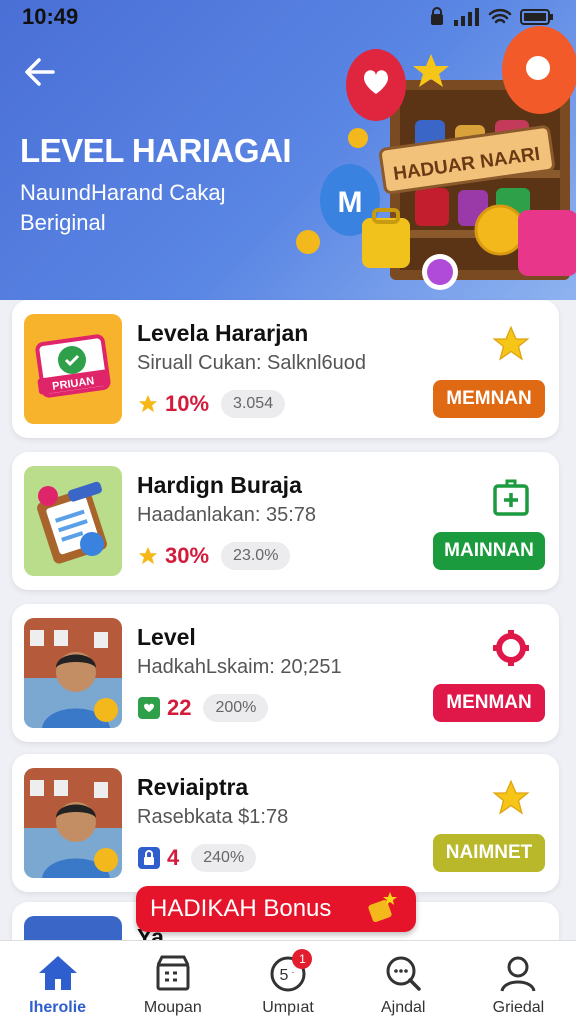  What do you see at coordinates (489, 399) in the screenshot?
I see `play-button: MEMNAN` at bounding box center [489, 399].